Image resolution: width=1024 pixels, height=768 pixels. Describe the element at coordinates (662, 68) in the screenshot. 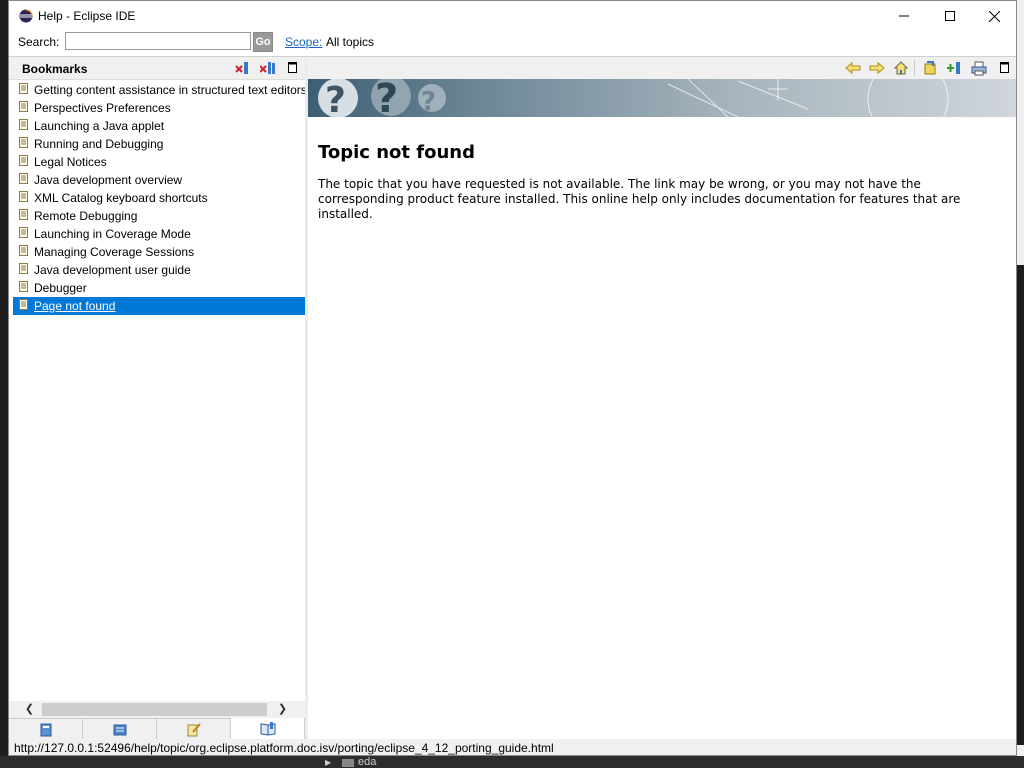

I see `content-toolbar` at that location.